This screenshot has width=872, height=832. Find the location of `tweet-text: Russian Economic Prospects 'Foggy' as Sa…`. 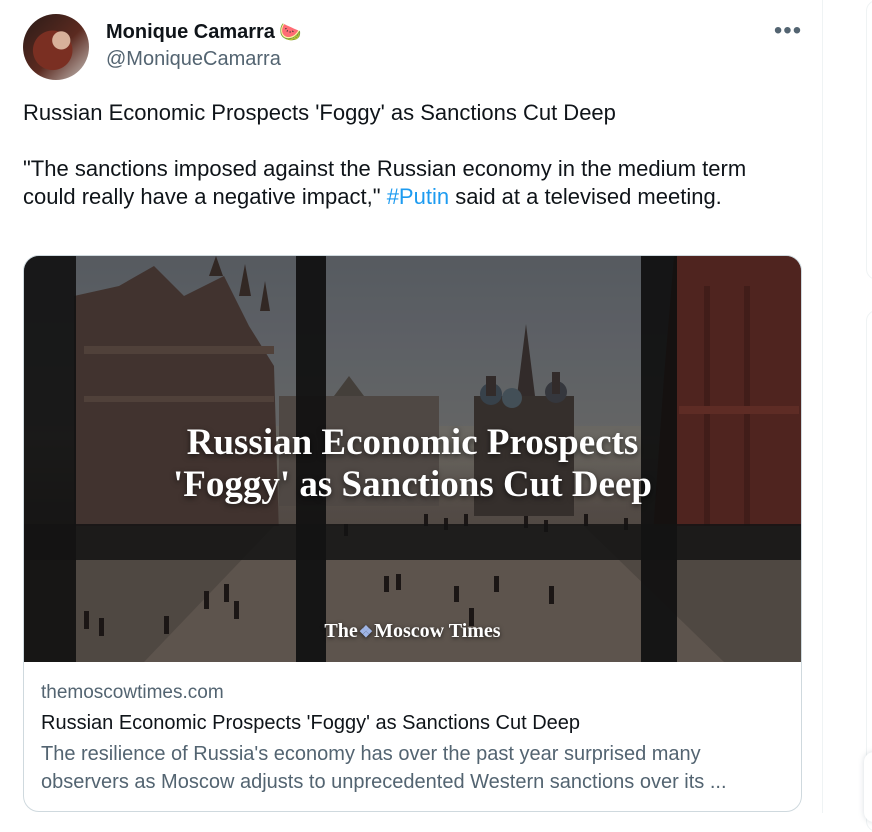

tweet-text: Russian Economic Prospects 'Foggy' as Sa… is located at coordinates (408, 155).